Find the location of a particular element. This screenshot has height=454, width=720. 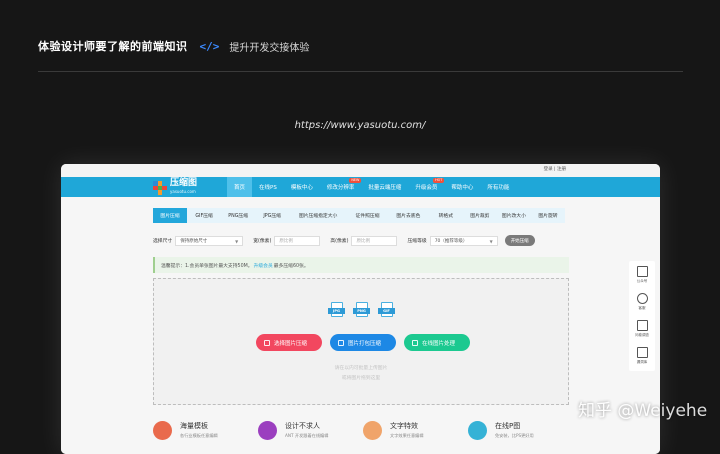

png-file-icon: PNG is located at coordinates (361, 310).